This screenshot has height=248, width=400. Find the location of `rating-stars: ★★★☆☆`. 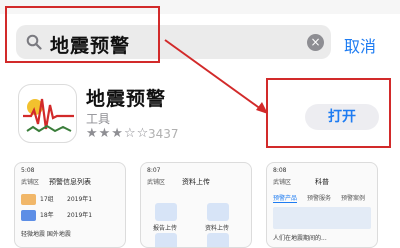

rating-stars: ★★★☆☆ is located at coordinates (118, 133).